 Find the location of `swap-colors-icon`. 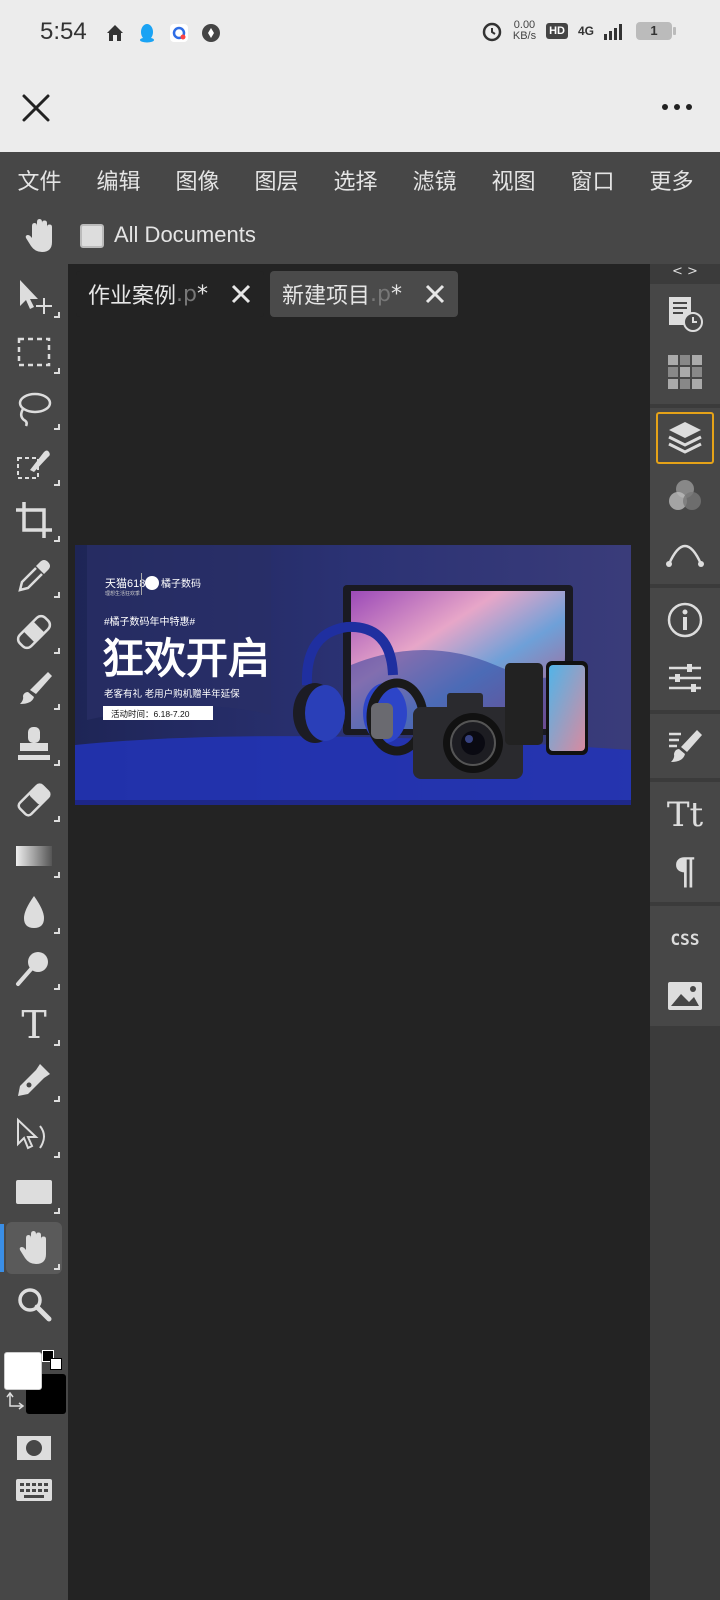

swap-colors-icon is located at coordinates (16, 1402).